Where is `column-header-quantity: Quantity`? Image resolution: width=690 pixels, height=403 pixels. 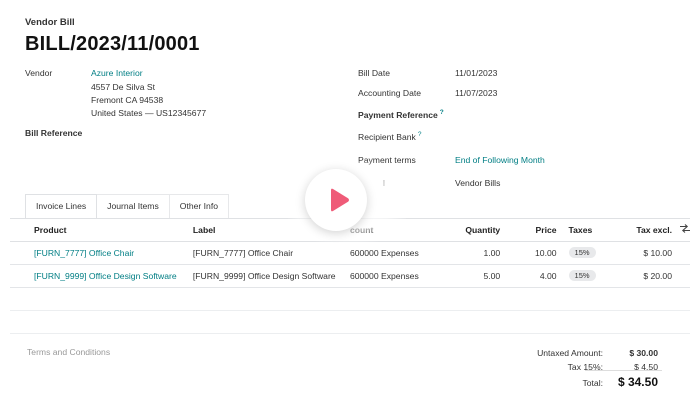
column-header-quantity: Quantity is located at coordinates (472, 230).